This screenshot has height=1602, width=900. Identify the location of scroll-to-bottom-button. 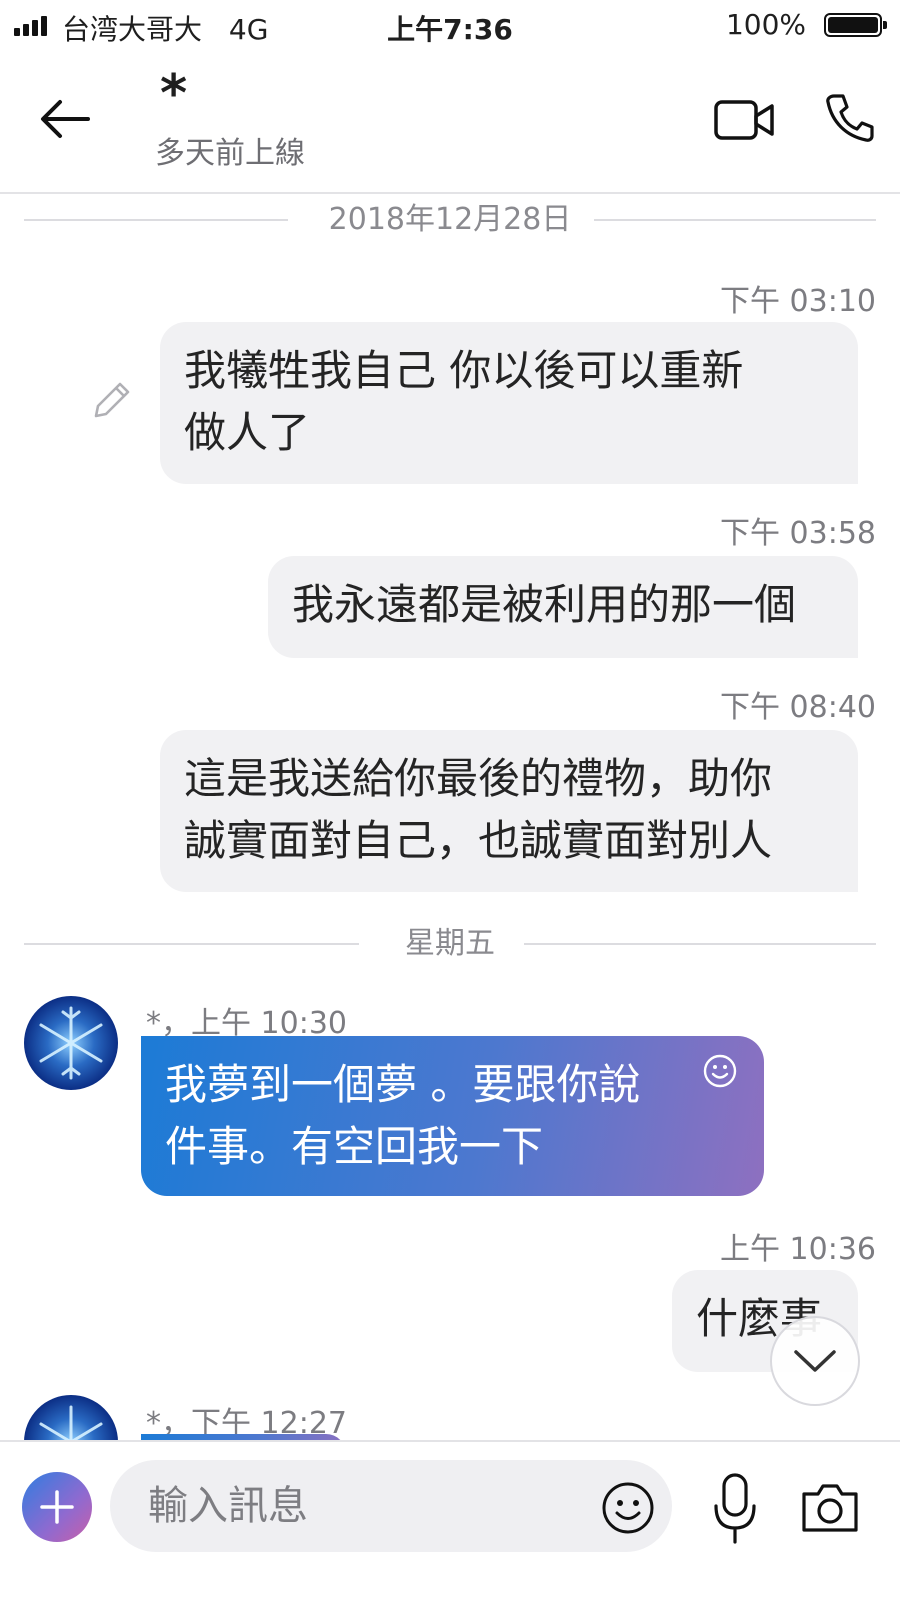
(815, 1361).